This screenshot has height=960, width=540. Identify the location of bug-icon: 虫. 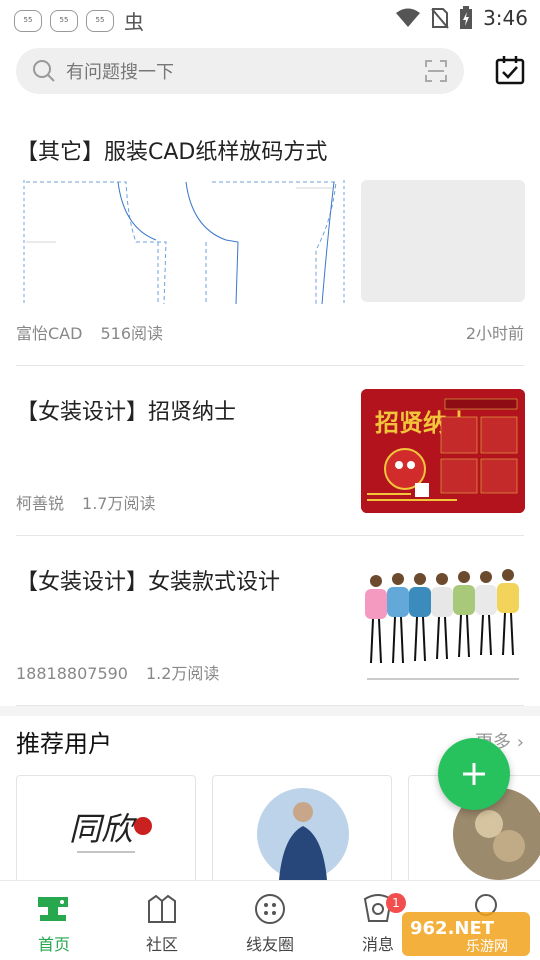
(134, 22).